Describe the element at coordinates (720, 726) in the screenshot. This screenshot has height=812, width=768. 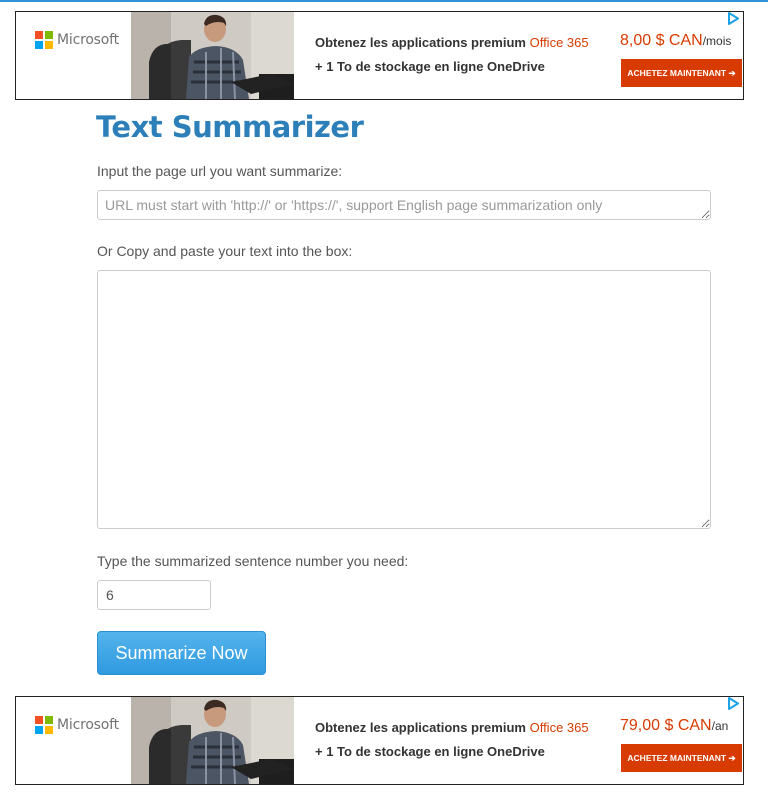
I see `ad-price-period: /an` at that location.